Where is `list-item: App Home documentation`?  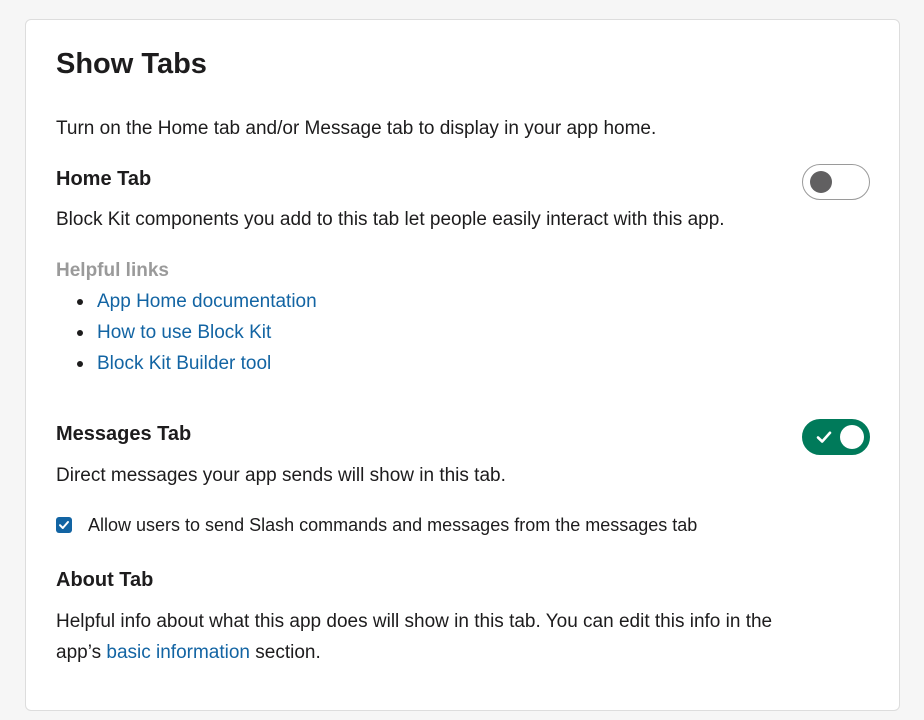
list-item: App Home documentation is located at coordinates (186, 301).